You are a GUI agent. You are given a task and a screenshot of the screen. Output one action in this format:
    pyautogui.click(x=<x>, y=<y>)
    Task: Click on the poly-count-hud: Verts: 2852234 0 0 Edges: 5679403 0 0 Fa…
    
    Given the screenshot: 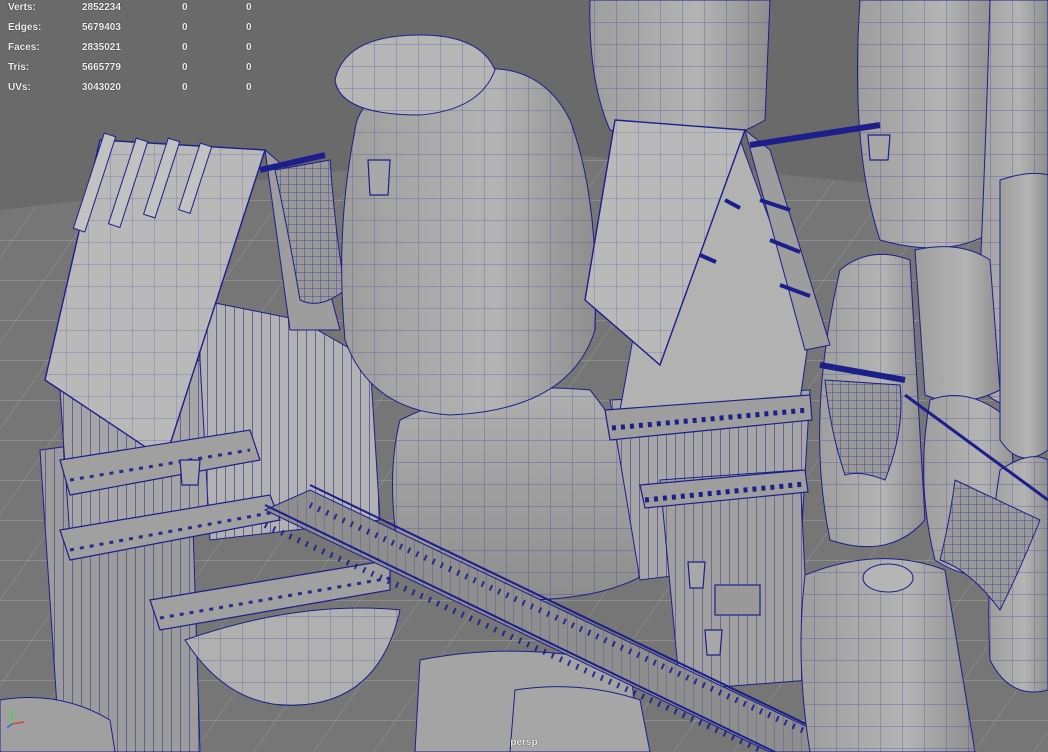 What is the action you would take?
    pyautogui.click(x=135, y=50)
    